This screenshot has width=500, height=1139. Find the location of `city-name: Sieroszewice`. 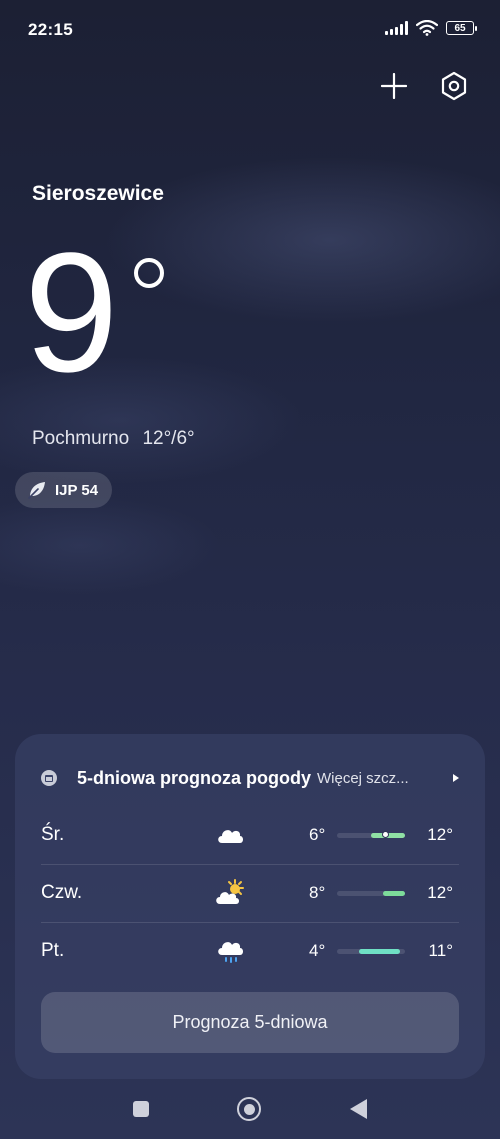

city-name: Sieroszewice is located at coordinates (98, 193).